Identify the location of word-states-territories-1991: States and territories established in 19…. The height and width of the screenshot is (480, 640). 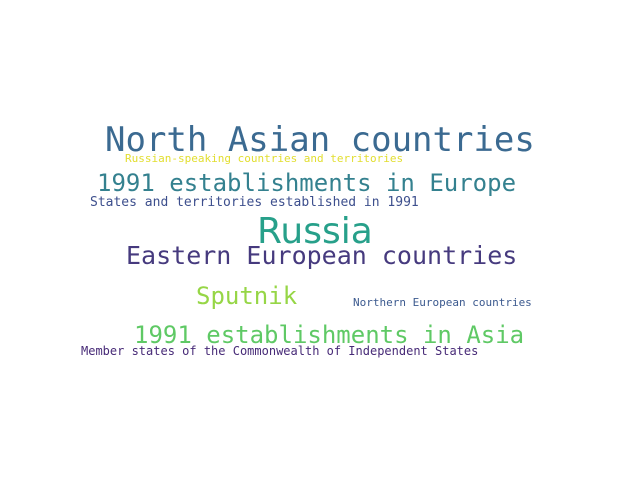
(254, 202).